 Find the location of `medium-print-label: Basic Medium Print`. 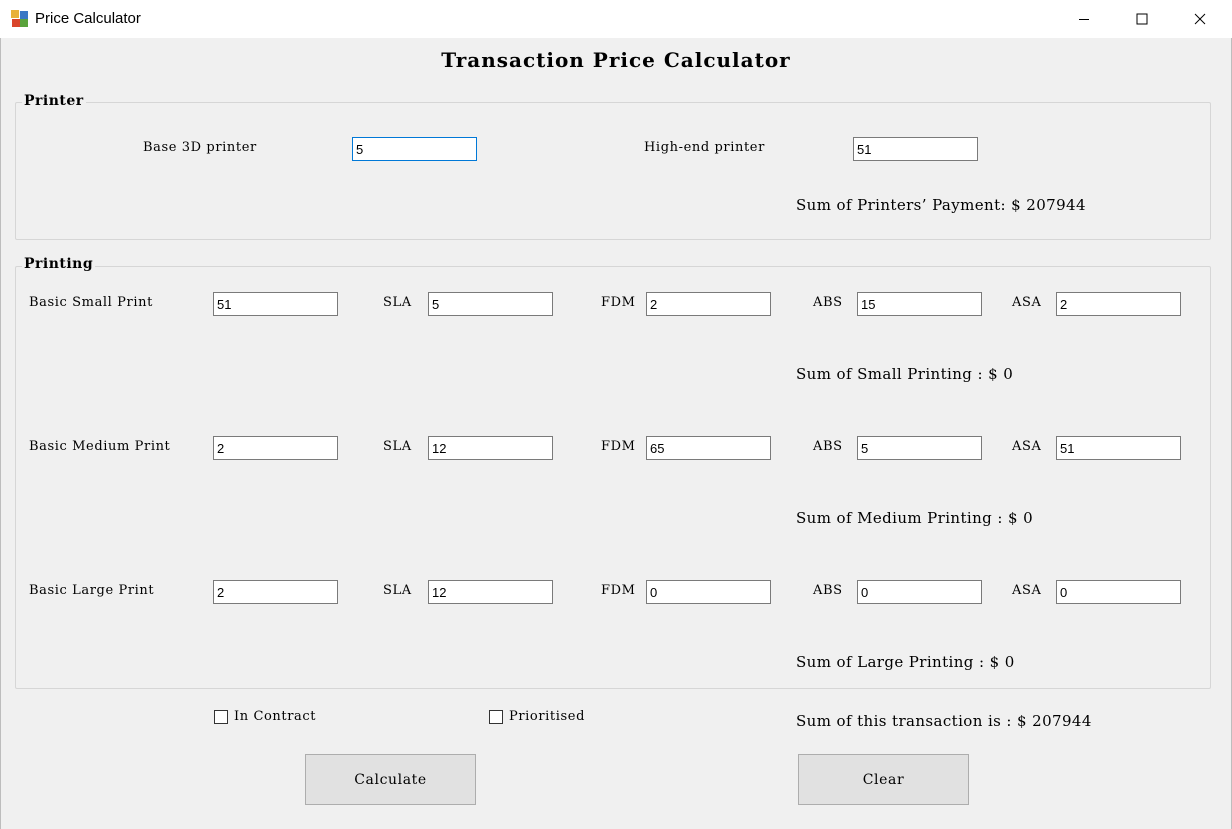

medium-print-label: Basic Medium Print is located at coordinates (100, 446).